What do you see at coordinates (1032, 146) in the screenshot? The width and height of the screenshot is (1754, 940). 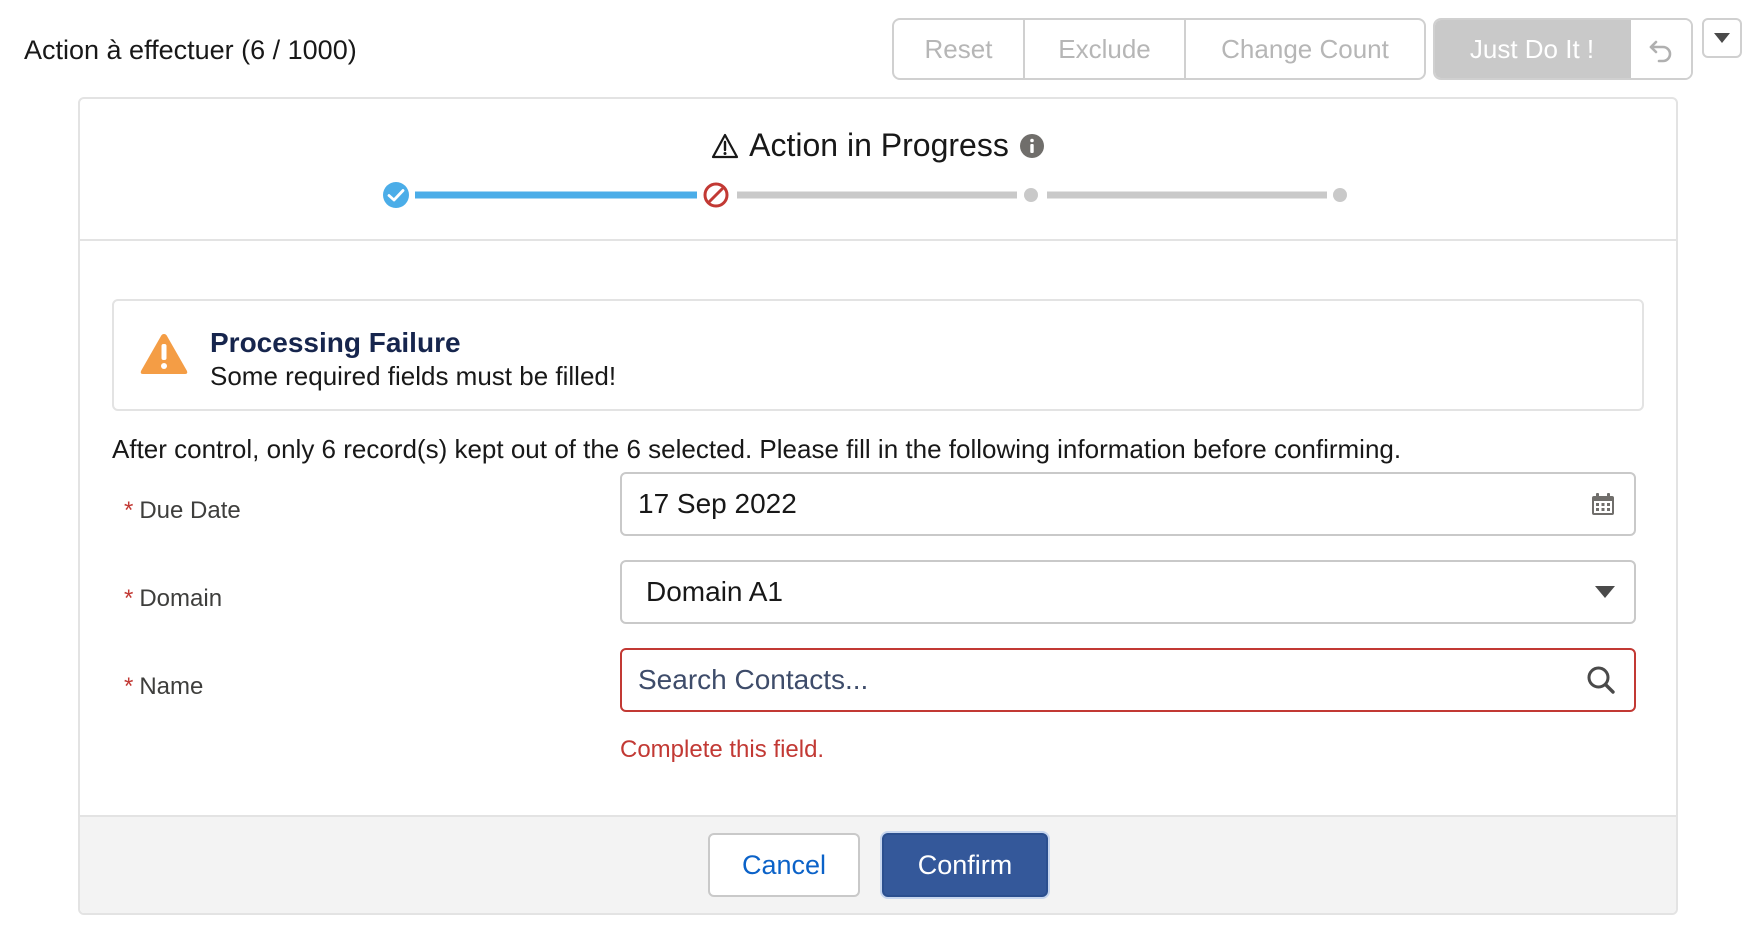 I see `info-icon` at bounding box center [1032, 146].